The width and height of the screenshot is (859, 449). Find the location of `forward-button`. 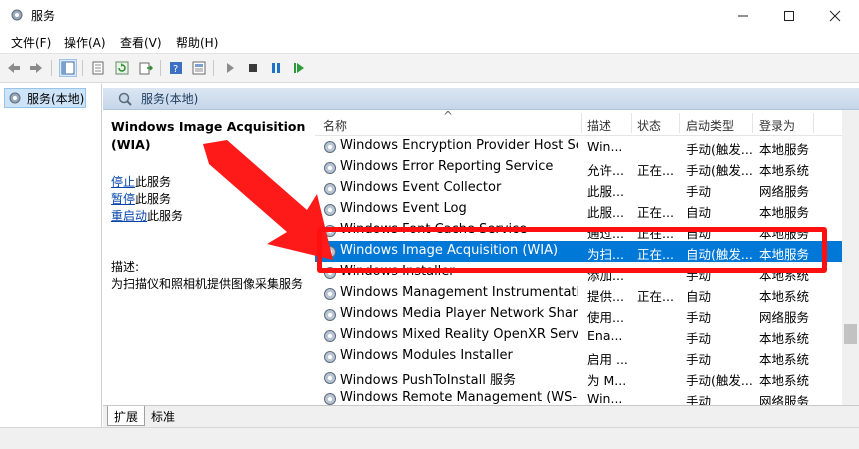

forward-button is located at coordinates (36, 68).